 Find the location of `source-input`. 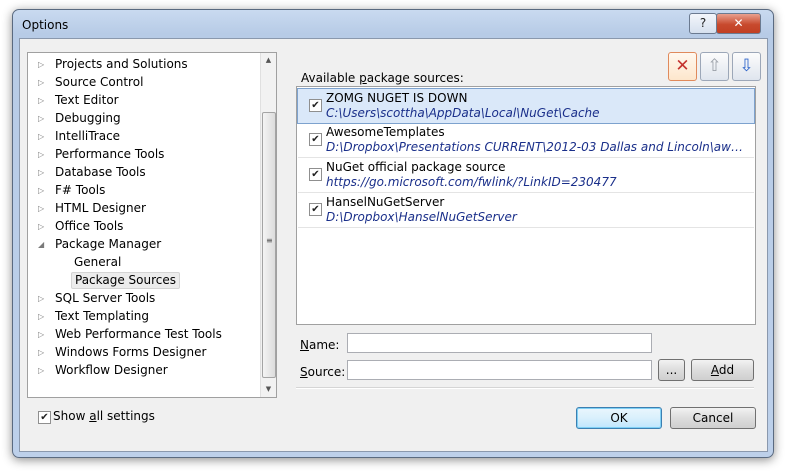

source-input is located at coordinates (499, 370).